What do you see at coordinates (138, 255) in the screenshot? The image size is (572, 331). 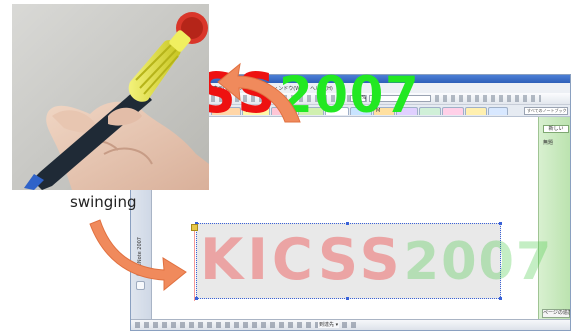 I see `lower-arrow-icon` at bounding box center [138, 255].